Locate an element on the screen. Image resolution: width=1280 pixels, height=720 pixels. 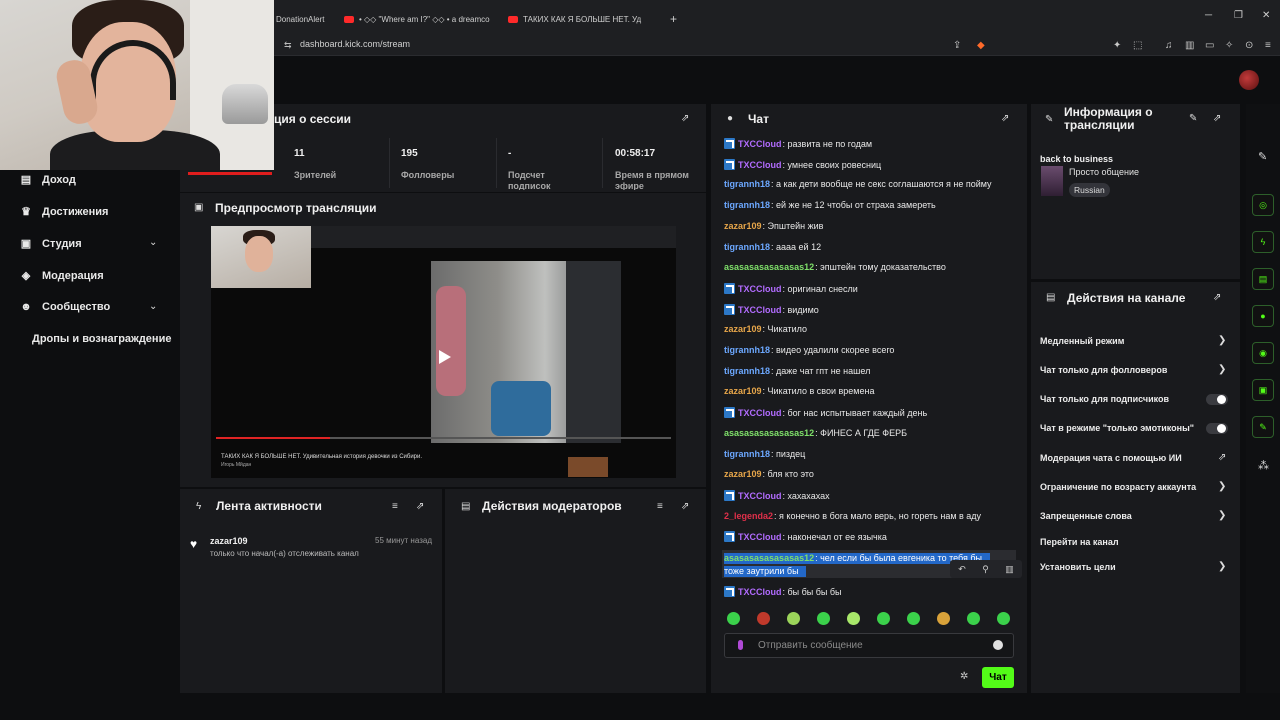
rail-camera-icon: ◎ is located at coordinates (1263, 205).